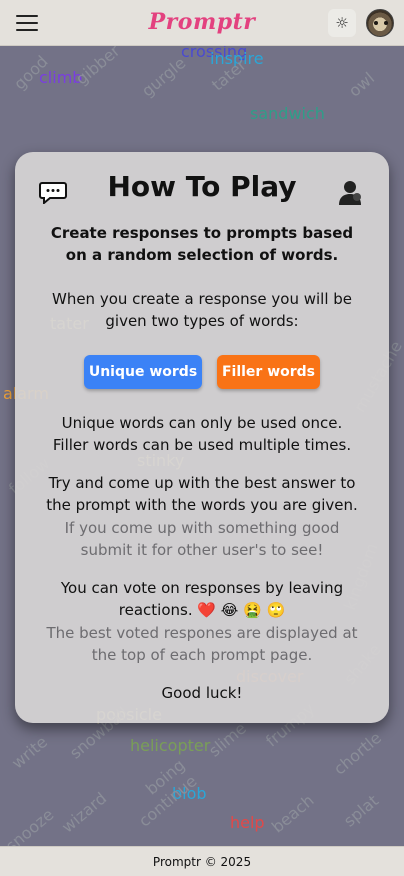 Image resolution: width=404 pixels, height=876 pixels. What do you see at coordinates (30, 752) in the screenshot?
I see `background-word: write` at bounding box center [30, 752].